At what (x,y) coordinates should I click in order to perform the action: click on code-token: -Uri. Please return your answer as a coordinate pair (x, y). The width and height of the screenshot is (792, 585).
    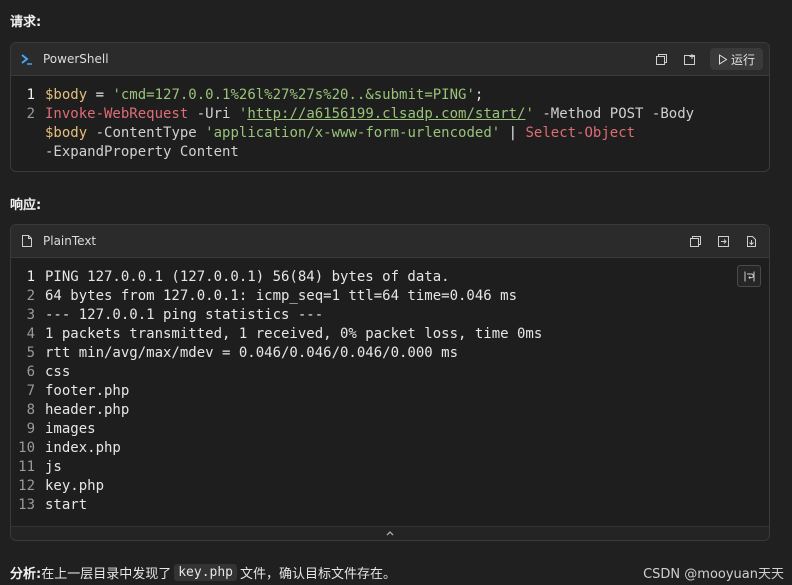
    Looking at the image, I should click on (213, 114).